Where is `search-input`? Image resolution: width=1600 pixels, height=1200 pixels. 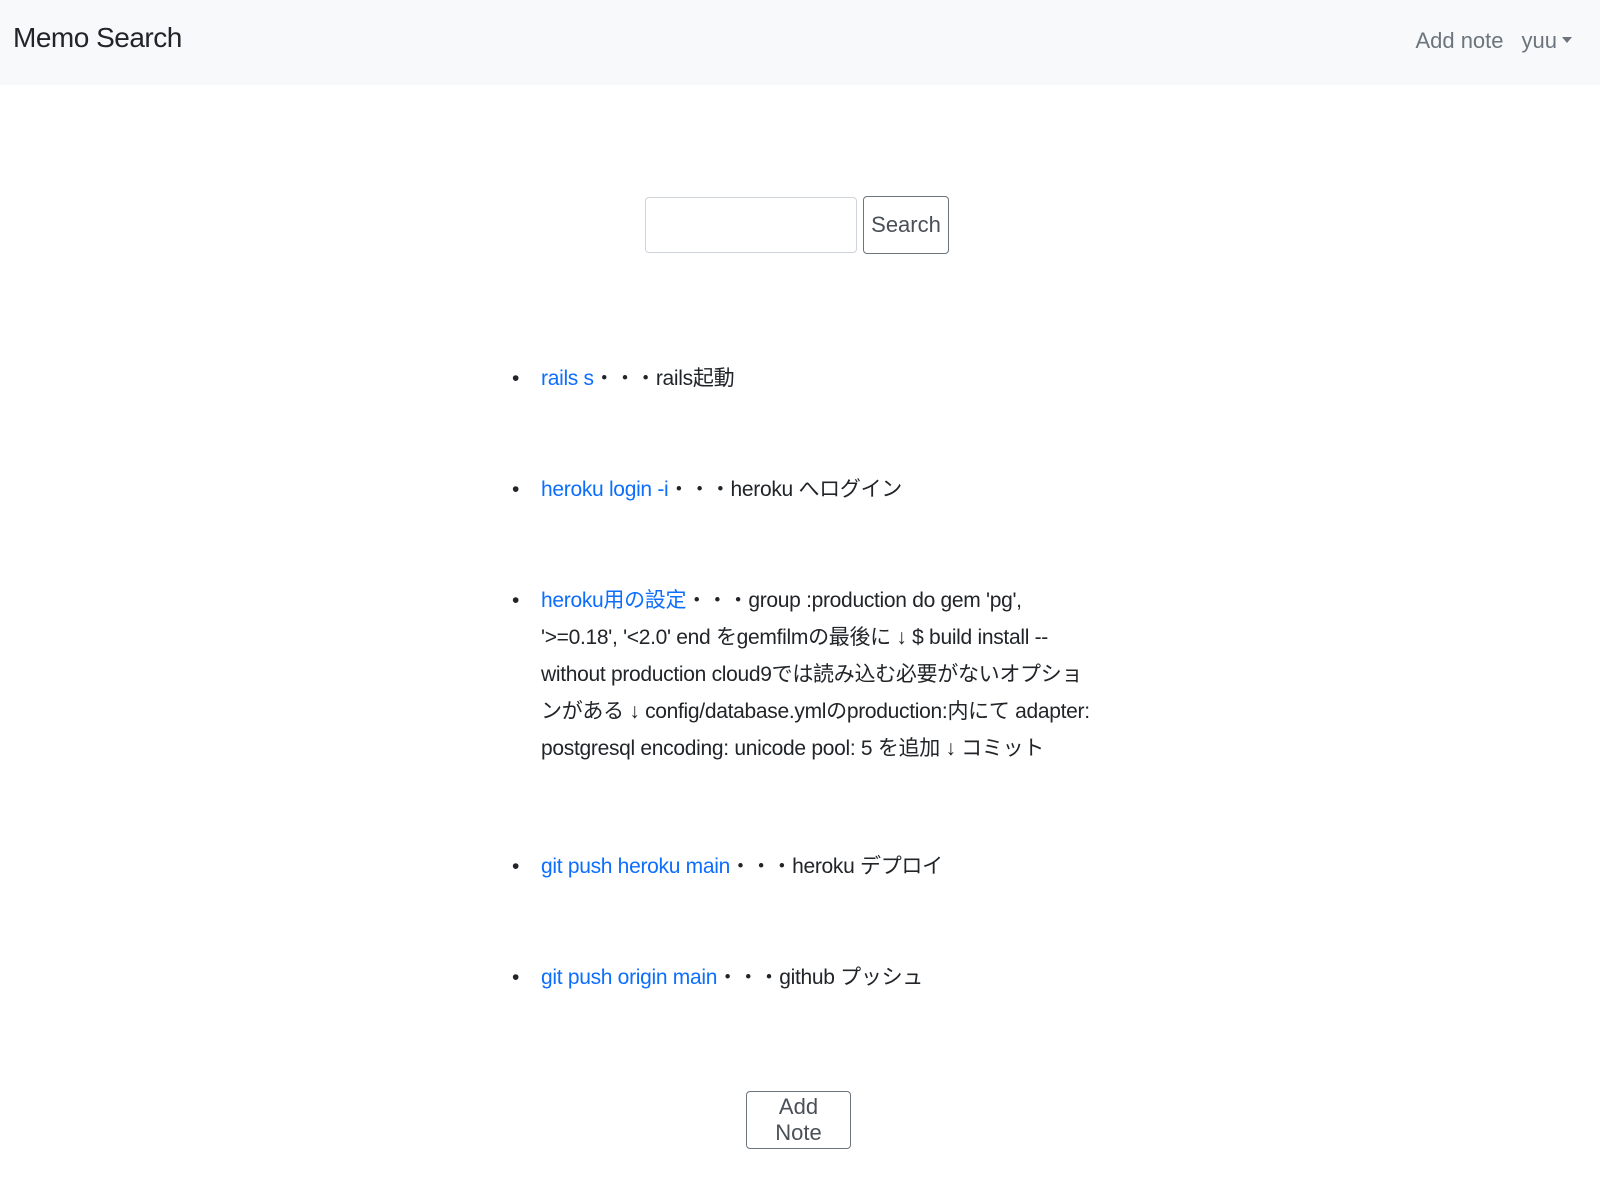 search-input is located at coordinates (751, 225).